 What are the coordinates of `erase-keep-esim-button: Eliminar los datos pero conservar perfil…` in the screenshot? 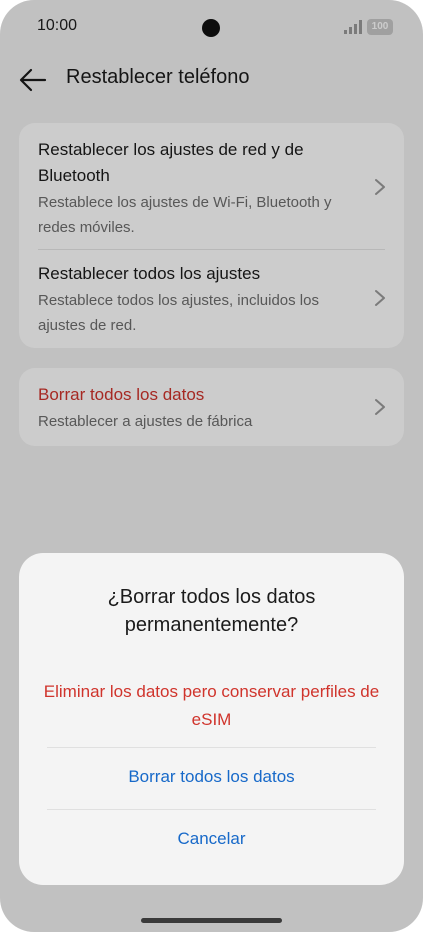 It's located at (211, 706).